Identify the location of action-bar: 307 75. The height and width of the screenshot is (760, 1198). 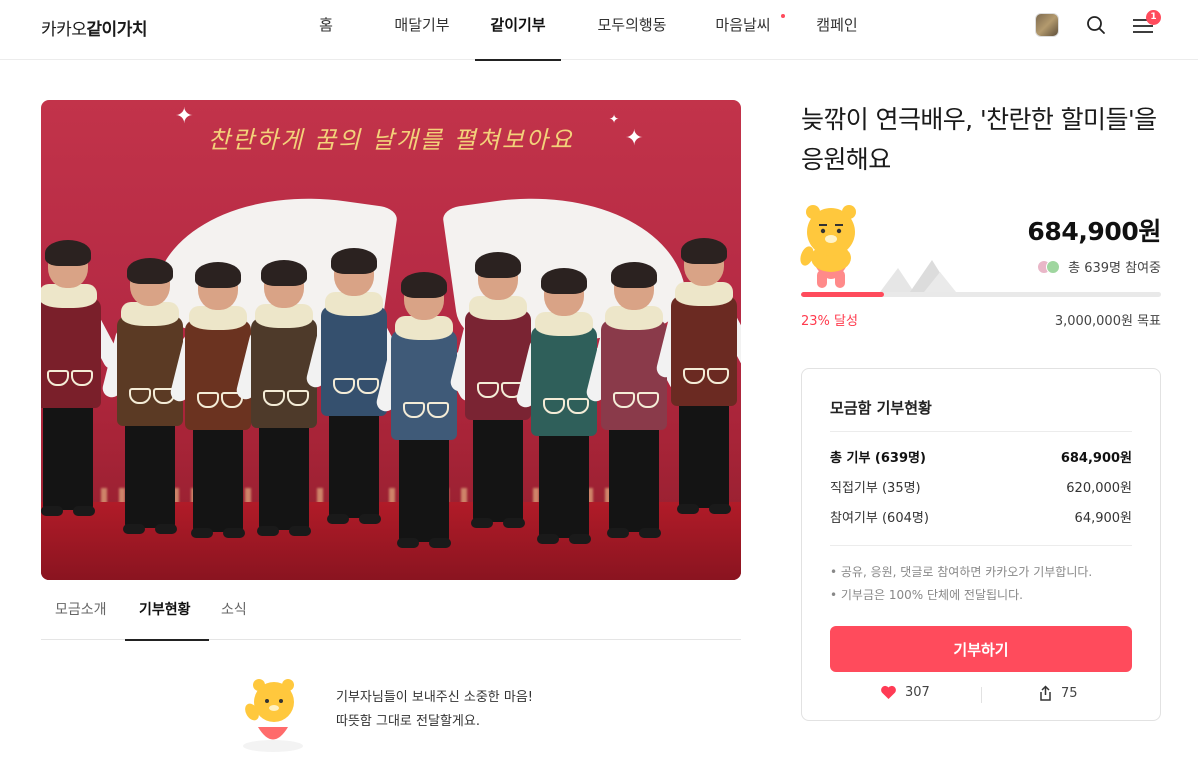
(981, 696).